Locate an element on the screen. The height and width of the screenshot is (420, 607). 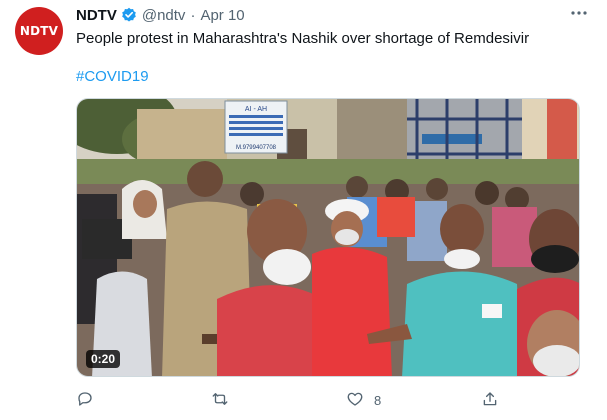
reply-icon is located at coordinates (85, 400).